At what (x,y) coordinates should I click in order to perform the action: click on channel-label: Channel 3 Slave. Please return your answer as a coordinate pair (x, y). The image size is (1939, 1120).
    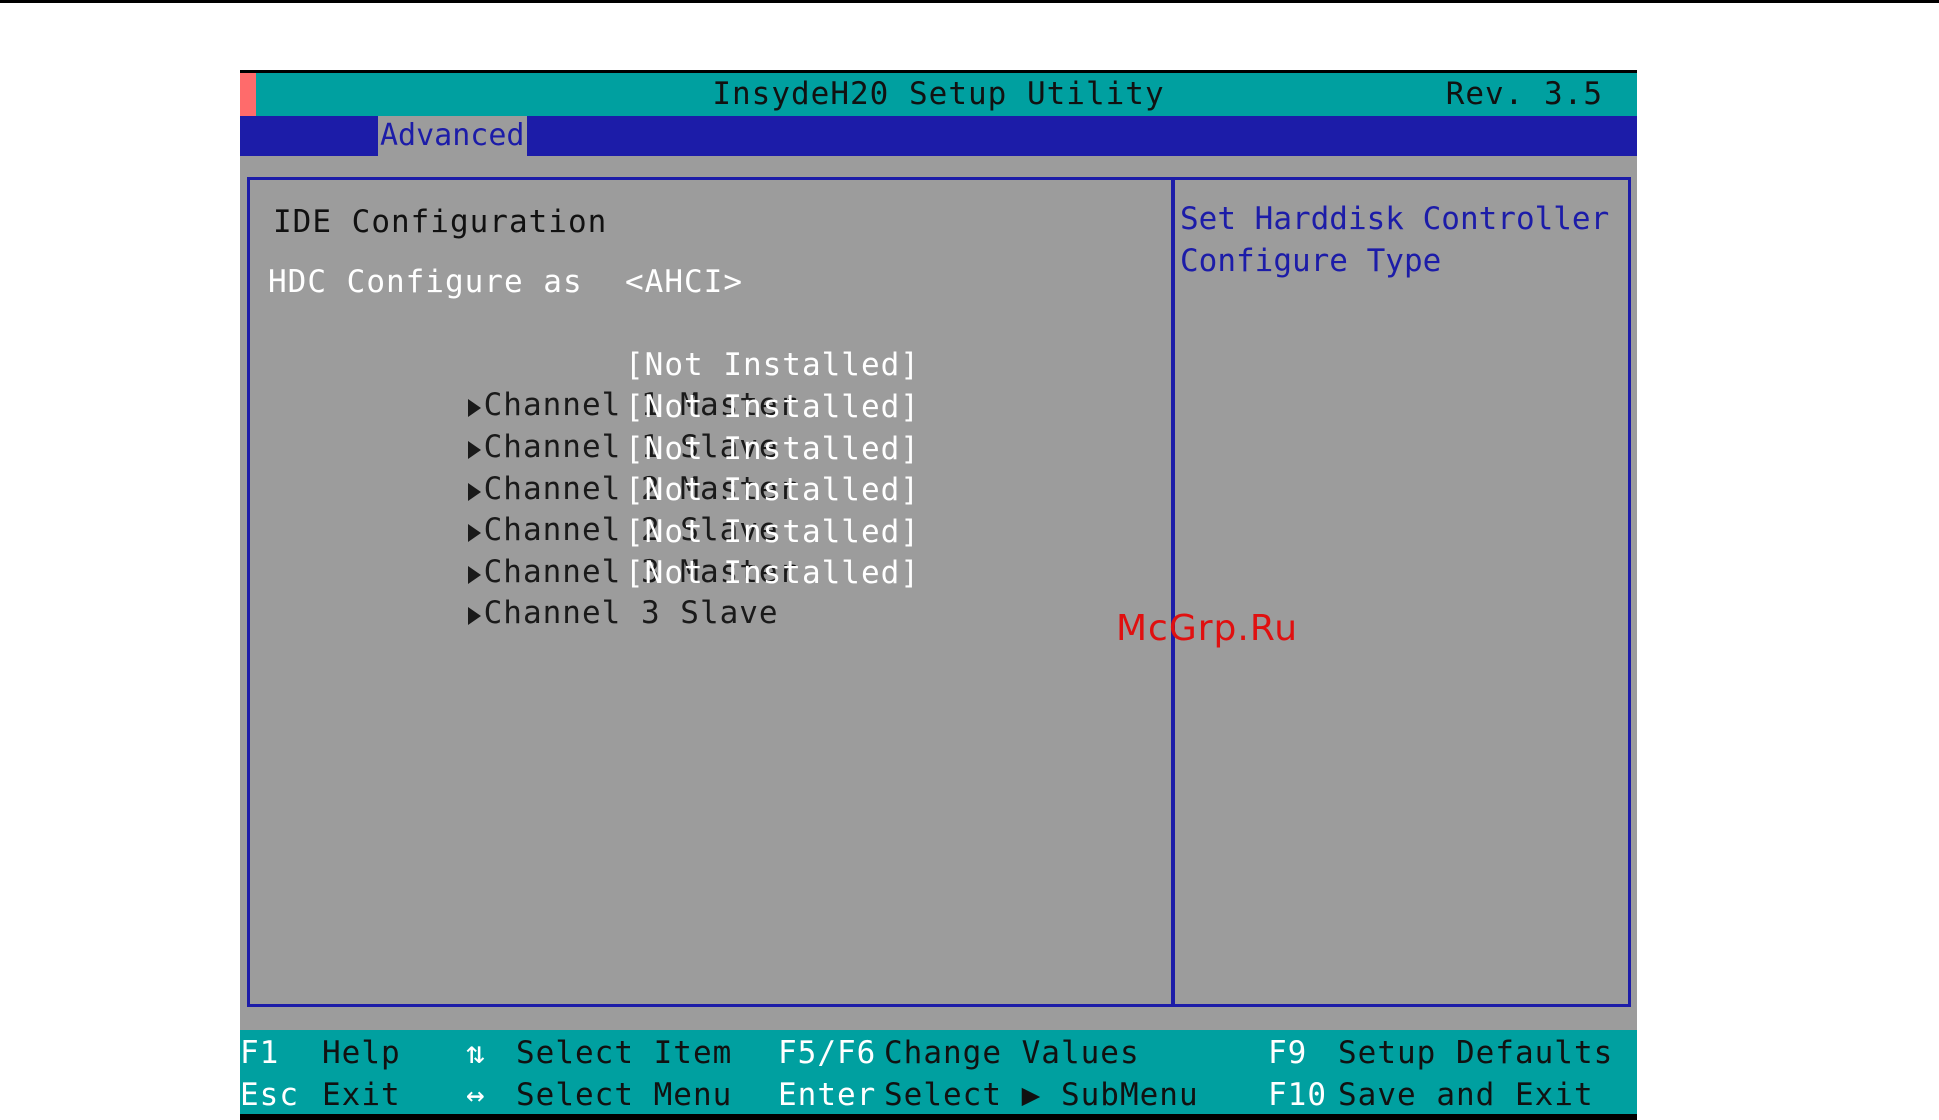
    Looking at the image, I should click on (631, 613).